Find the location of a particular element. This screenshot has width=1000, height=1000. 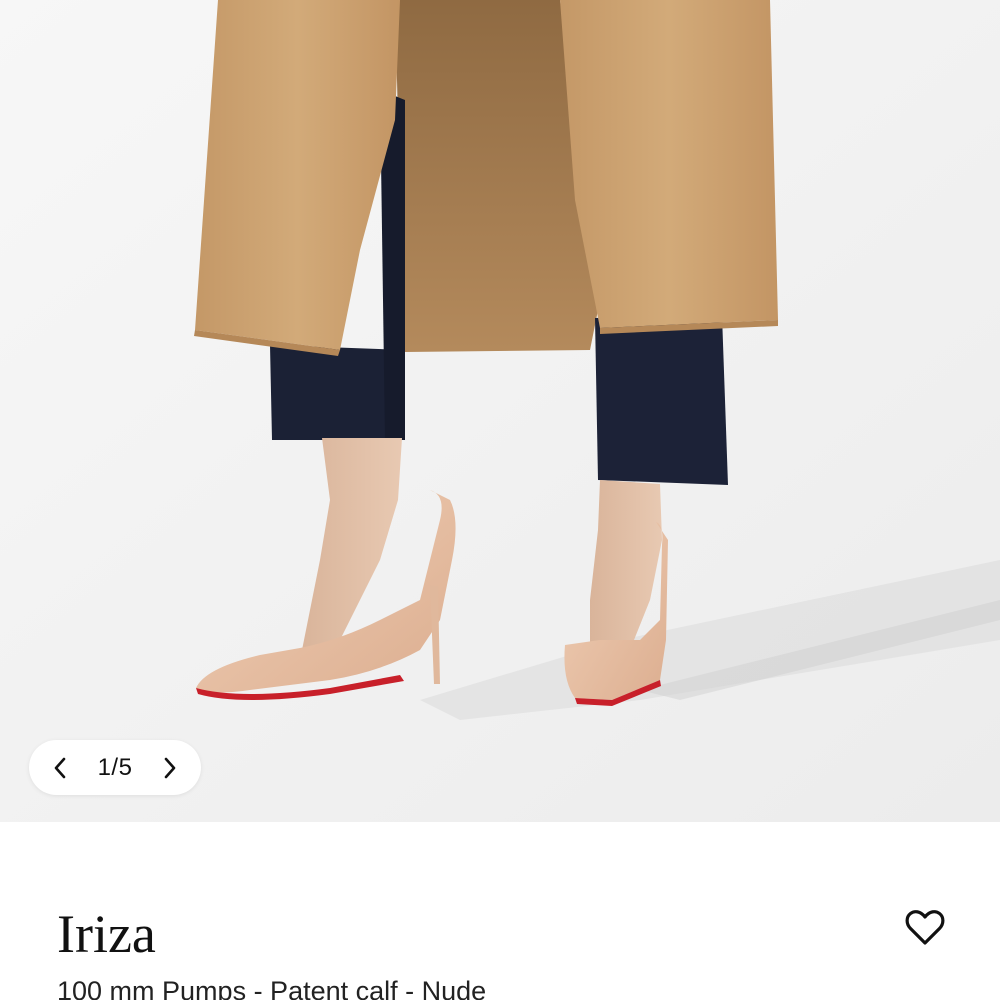

wishlist-button is located at coordinates (925, 927).